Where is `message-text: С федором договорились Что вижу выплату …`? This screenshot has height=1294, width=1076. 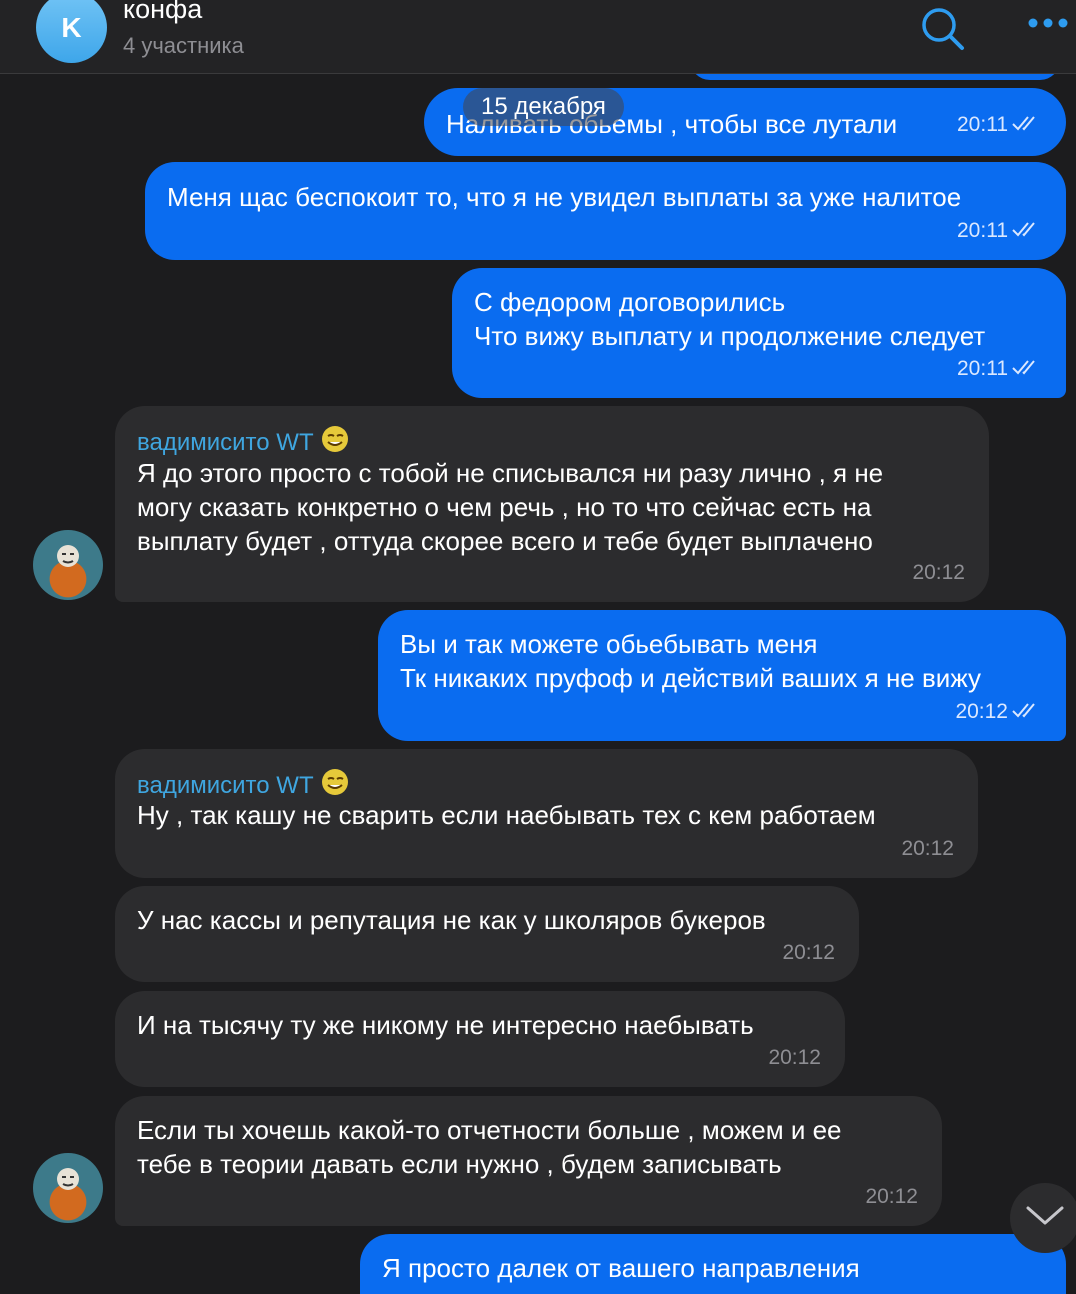
message-text: С федором договорились Что вижу выплату … is located at coordinates (730, 319).